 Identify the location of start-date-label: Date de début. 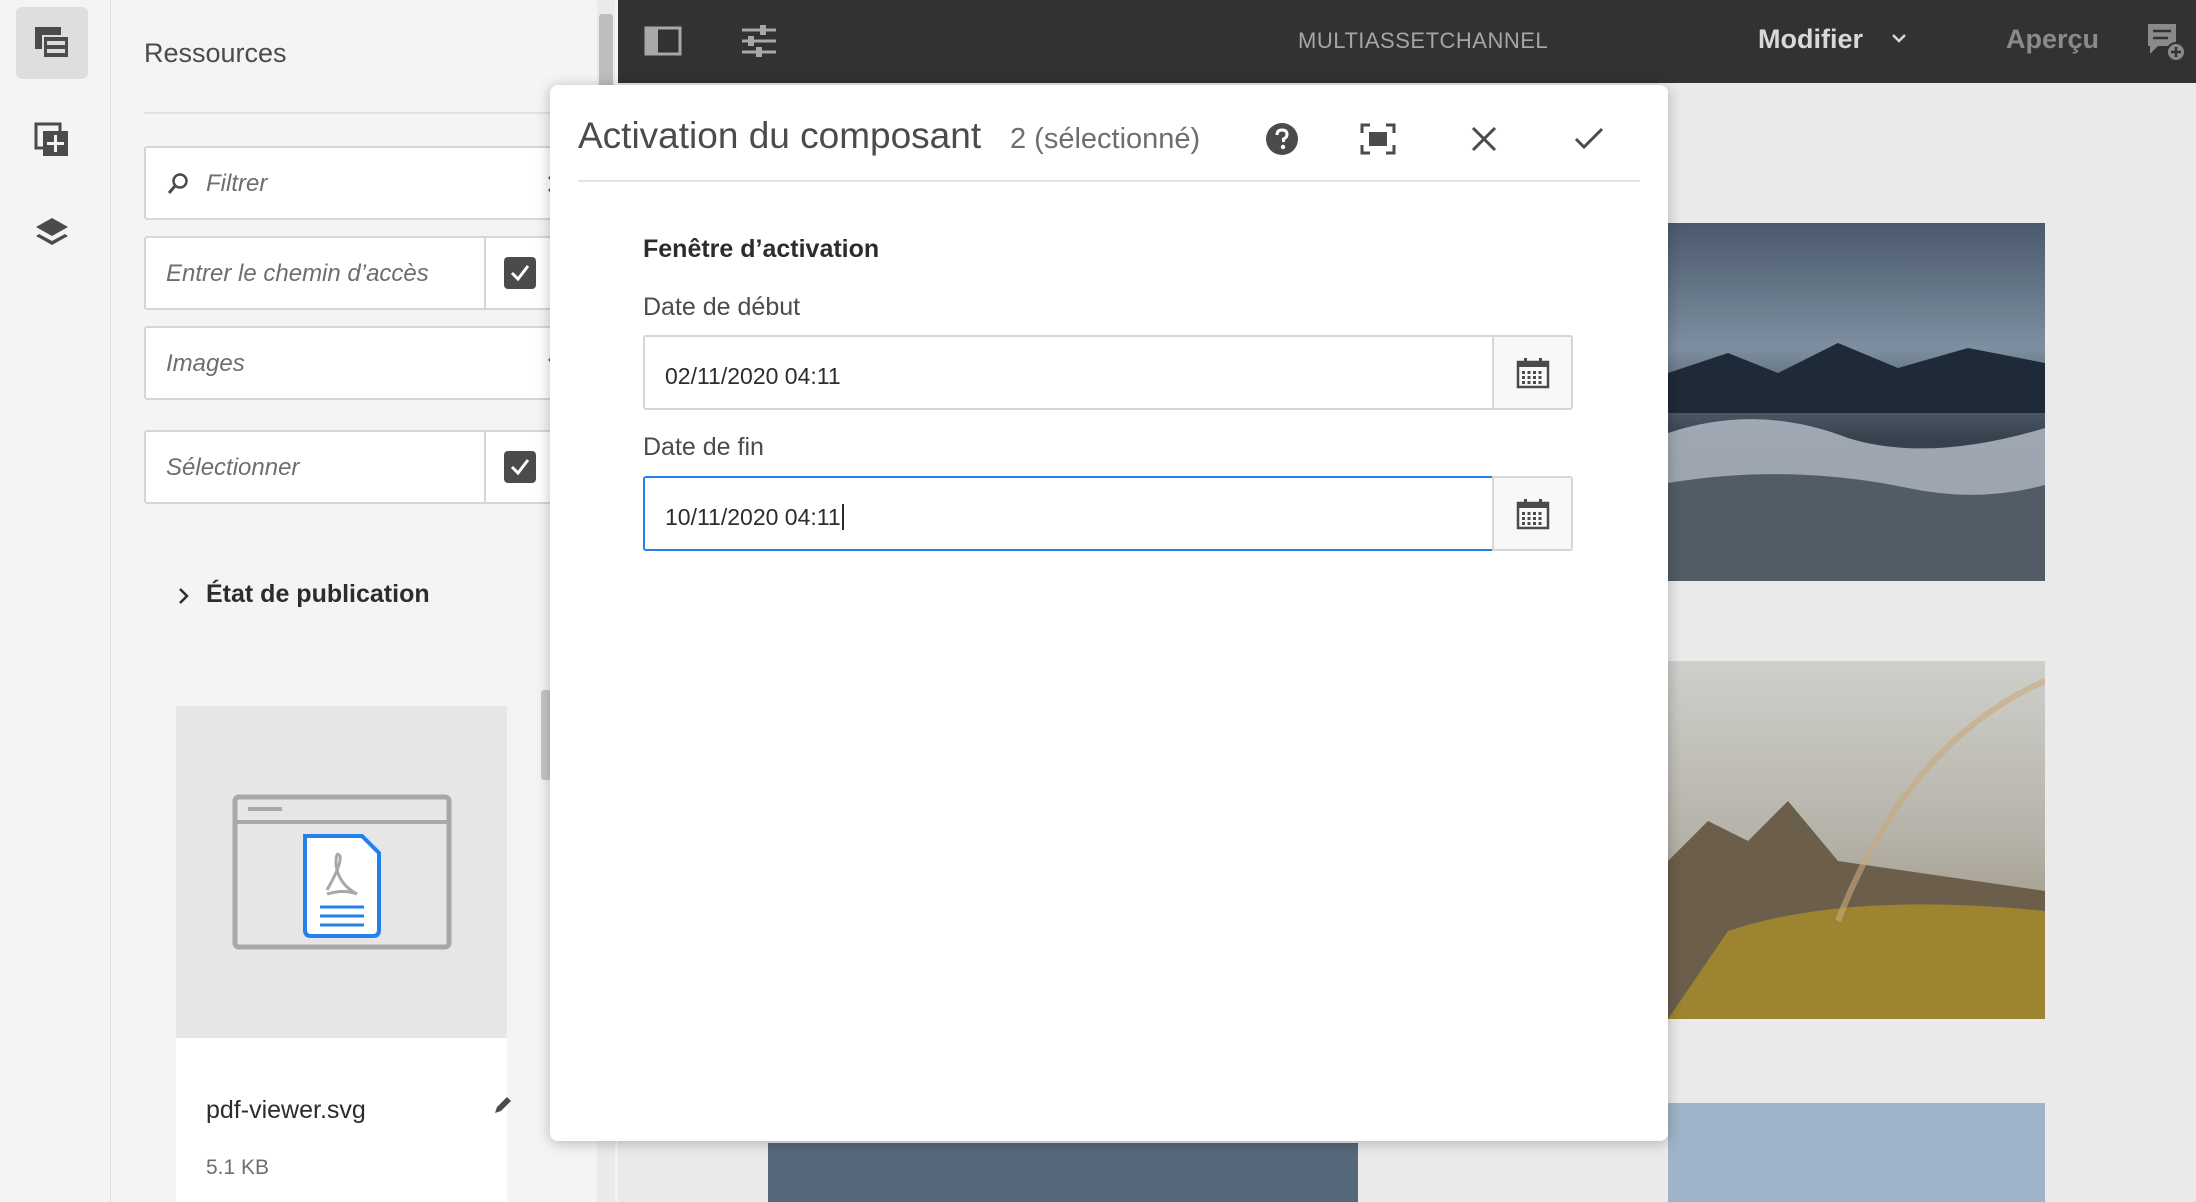
(722, 307).